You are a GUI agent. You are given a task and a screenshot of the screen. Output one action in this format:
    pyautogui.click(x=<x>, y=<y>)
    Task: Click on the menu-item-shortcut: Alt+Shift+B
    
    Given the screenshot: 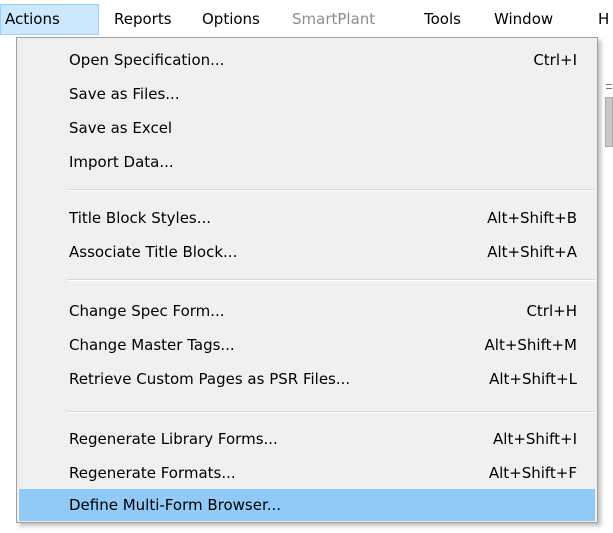 What is the action you would take?
    pyautogui.click(x=532, y=218)
    